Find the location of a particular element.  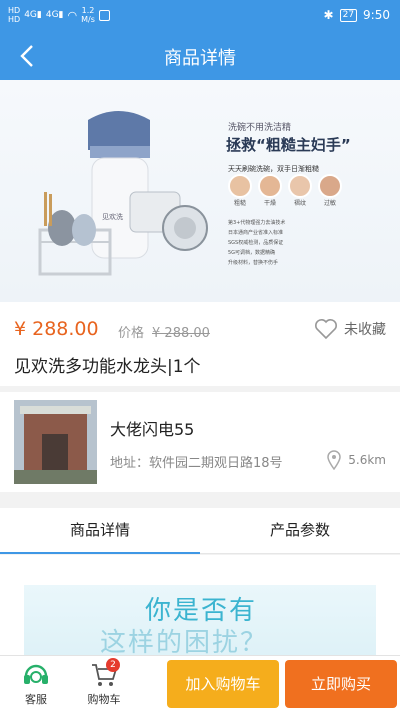

hand-item: 干燥 is located at coordinates (270, 190).